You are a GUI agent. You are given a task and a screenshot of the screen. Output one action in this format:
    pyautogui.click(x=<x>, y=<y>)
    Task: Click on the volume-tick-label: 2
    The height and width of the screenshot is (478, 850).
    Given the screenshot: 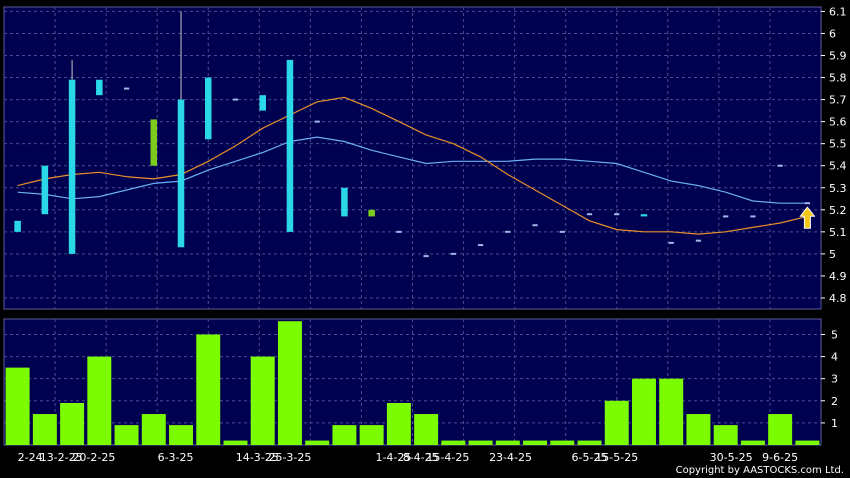 What is the action you would take?
    pyautogui.click(x=834, y=401)
    